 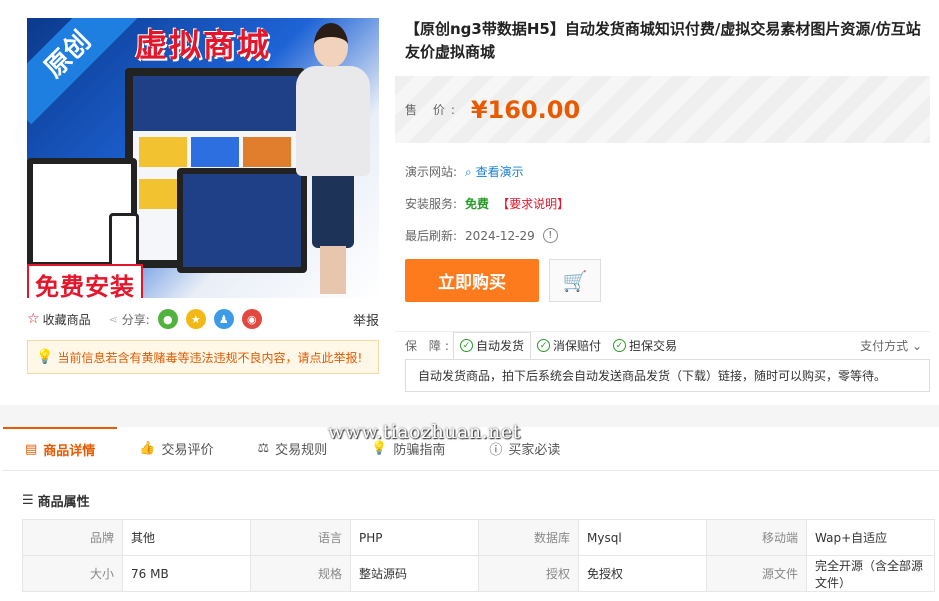 I want to click on watermark: www.tiaozhuan.net, so click(x=424, y=432).